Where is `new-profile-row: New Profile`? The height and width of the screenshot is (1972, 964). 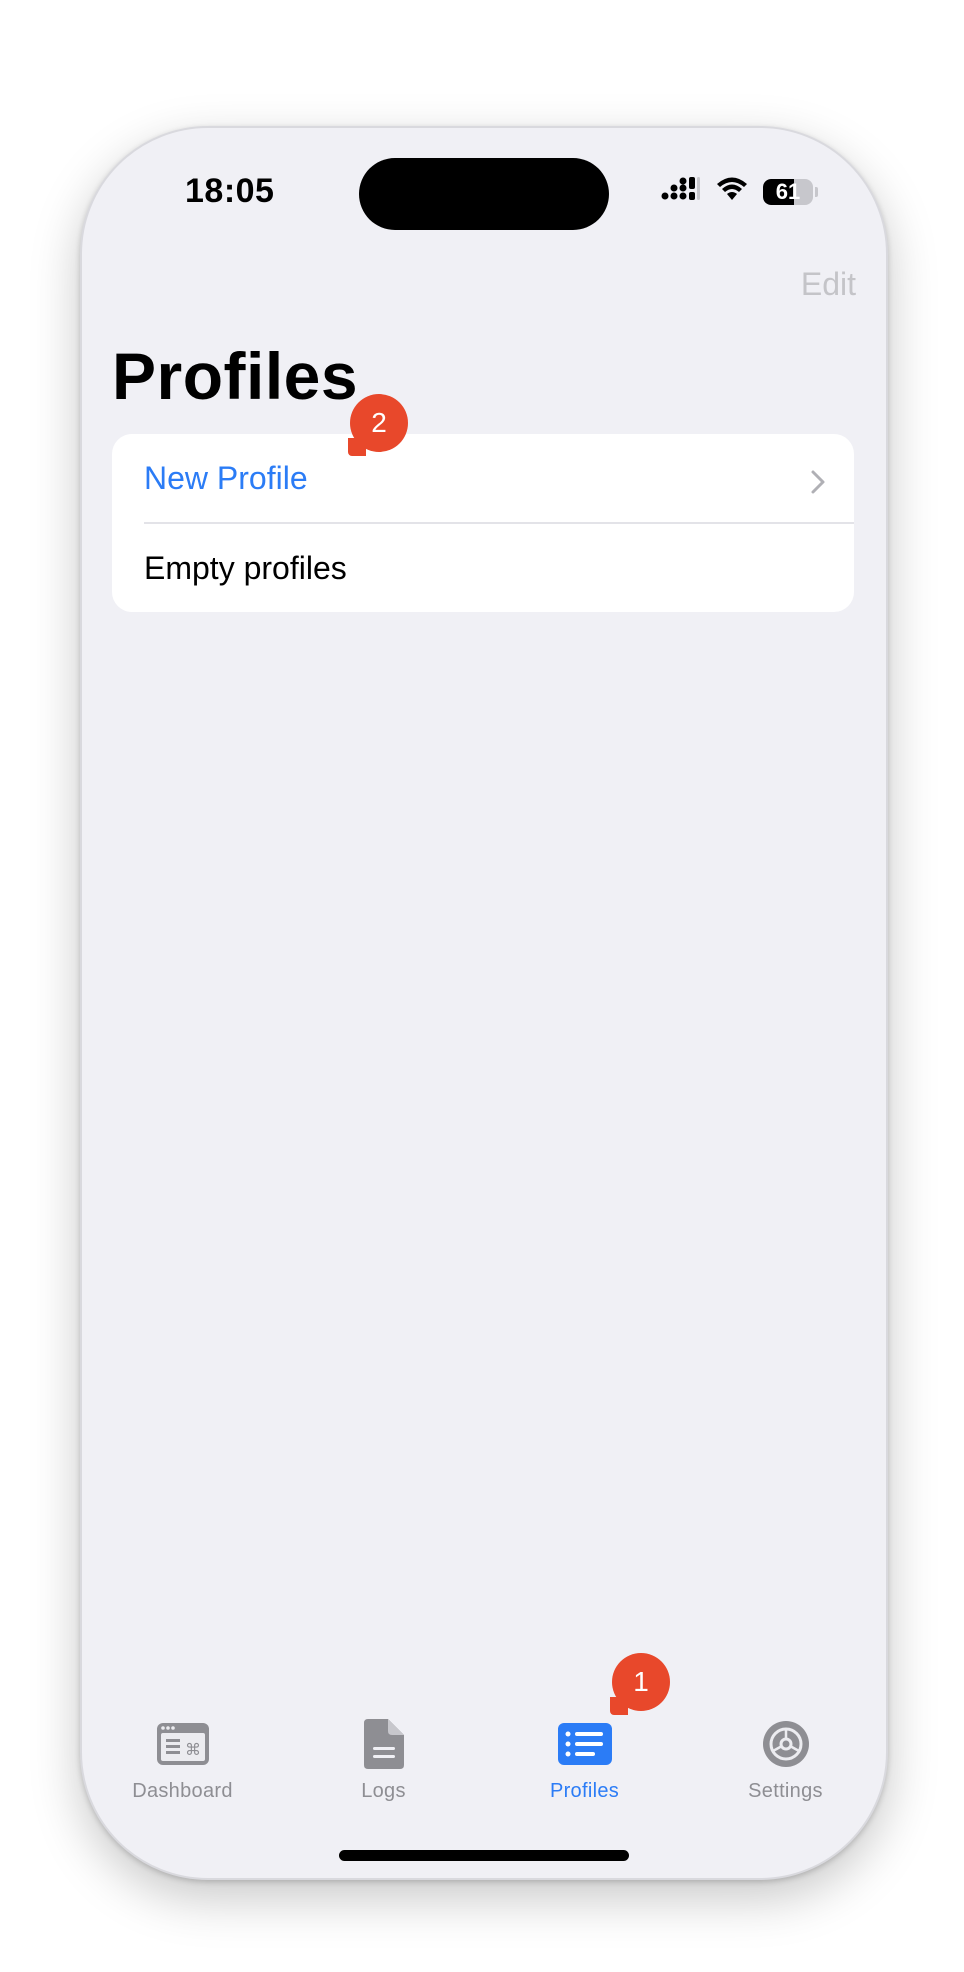 new-profile-row: New Profile is located at coordinates (483, 478).